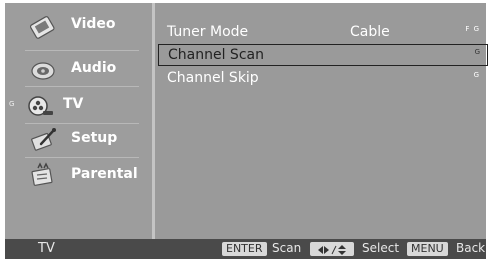 The image size is (491, 262). What do you see at coordinates (43, 176) in the screenshot?
I see `parental-icon` at bounding box center [43, 176].